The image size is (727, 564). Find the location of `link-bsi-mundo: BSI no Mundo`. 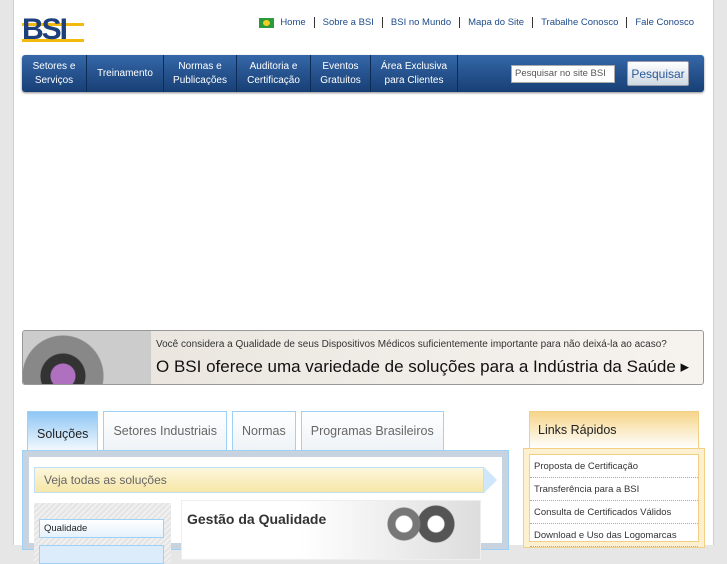

link-bsi-mundo: BSI no Mundo is located at coordinates (420, 22).